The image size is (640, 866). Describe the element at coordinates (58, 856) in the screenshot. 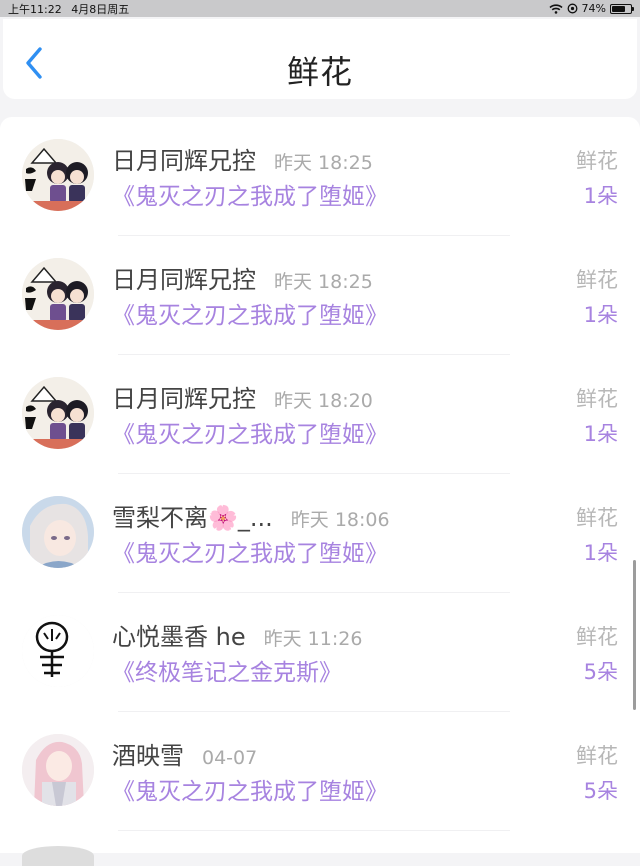

I see `partial-avatar` at that location.